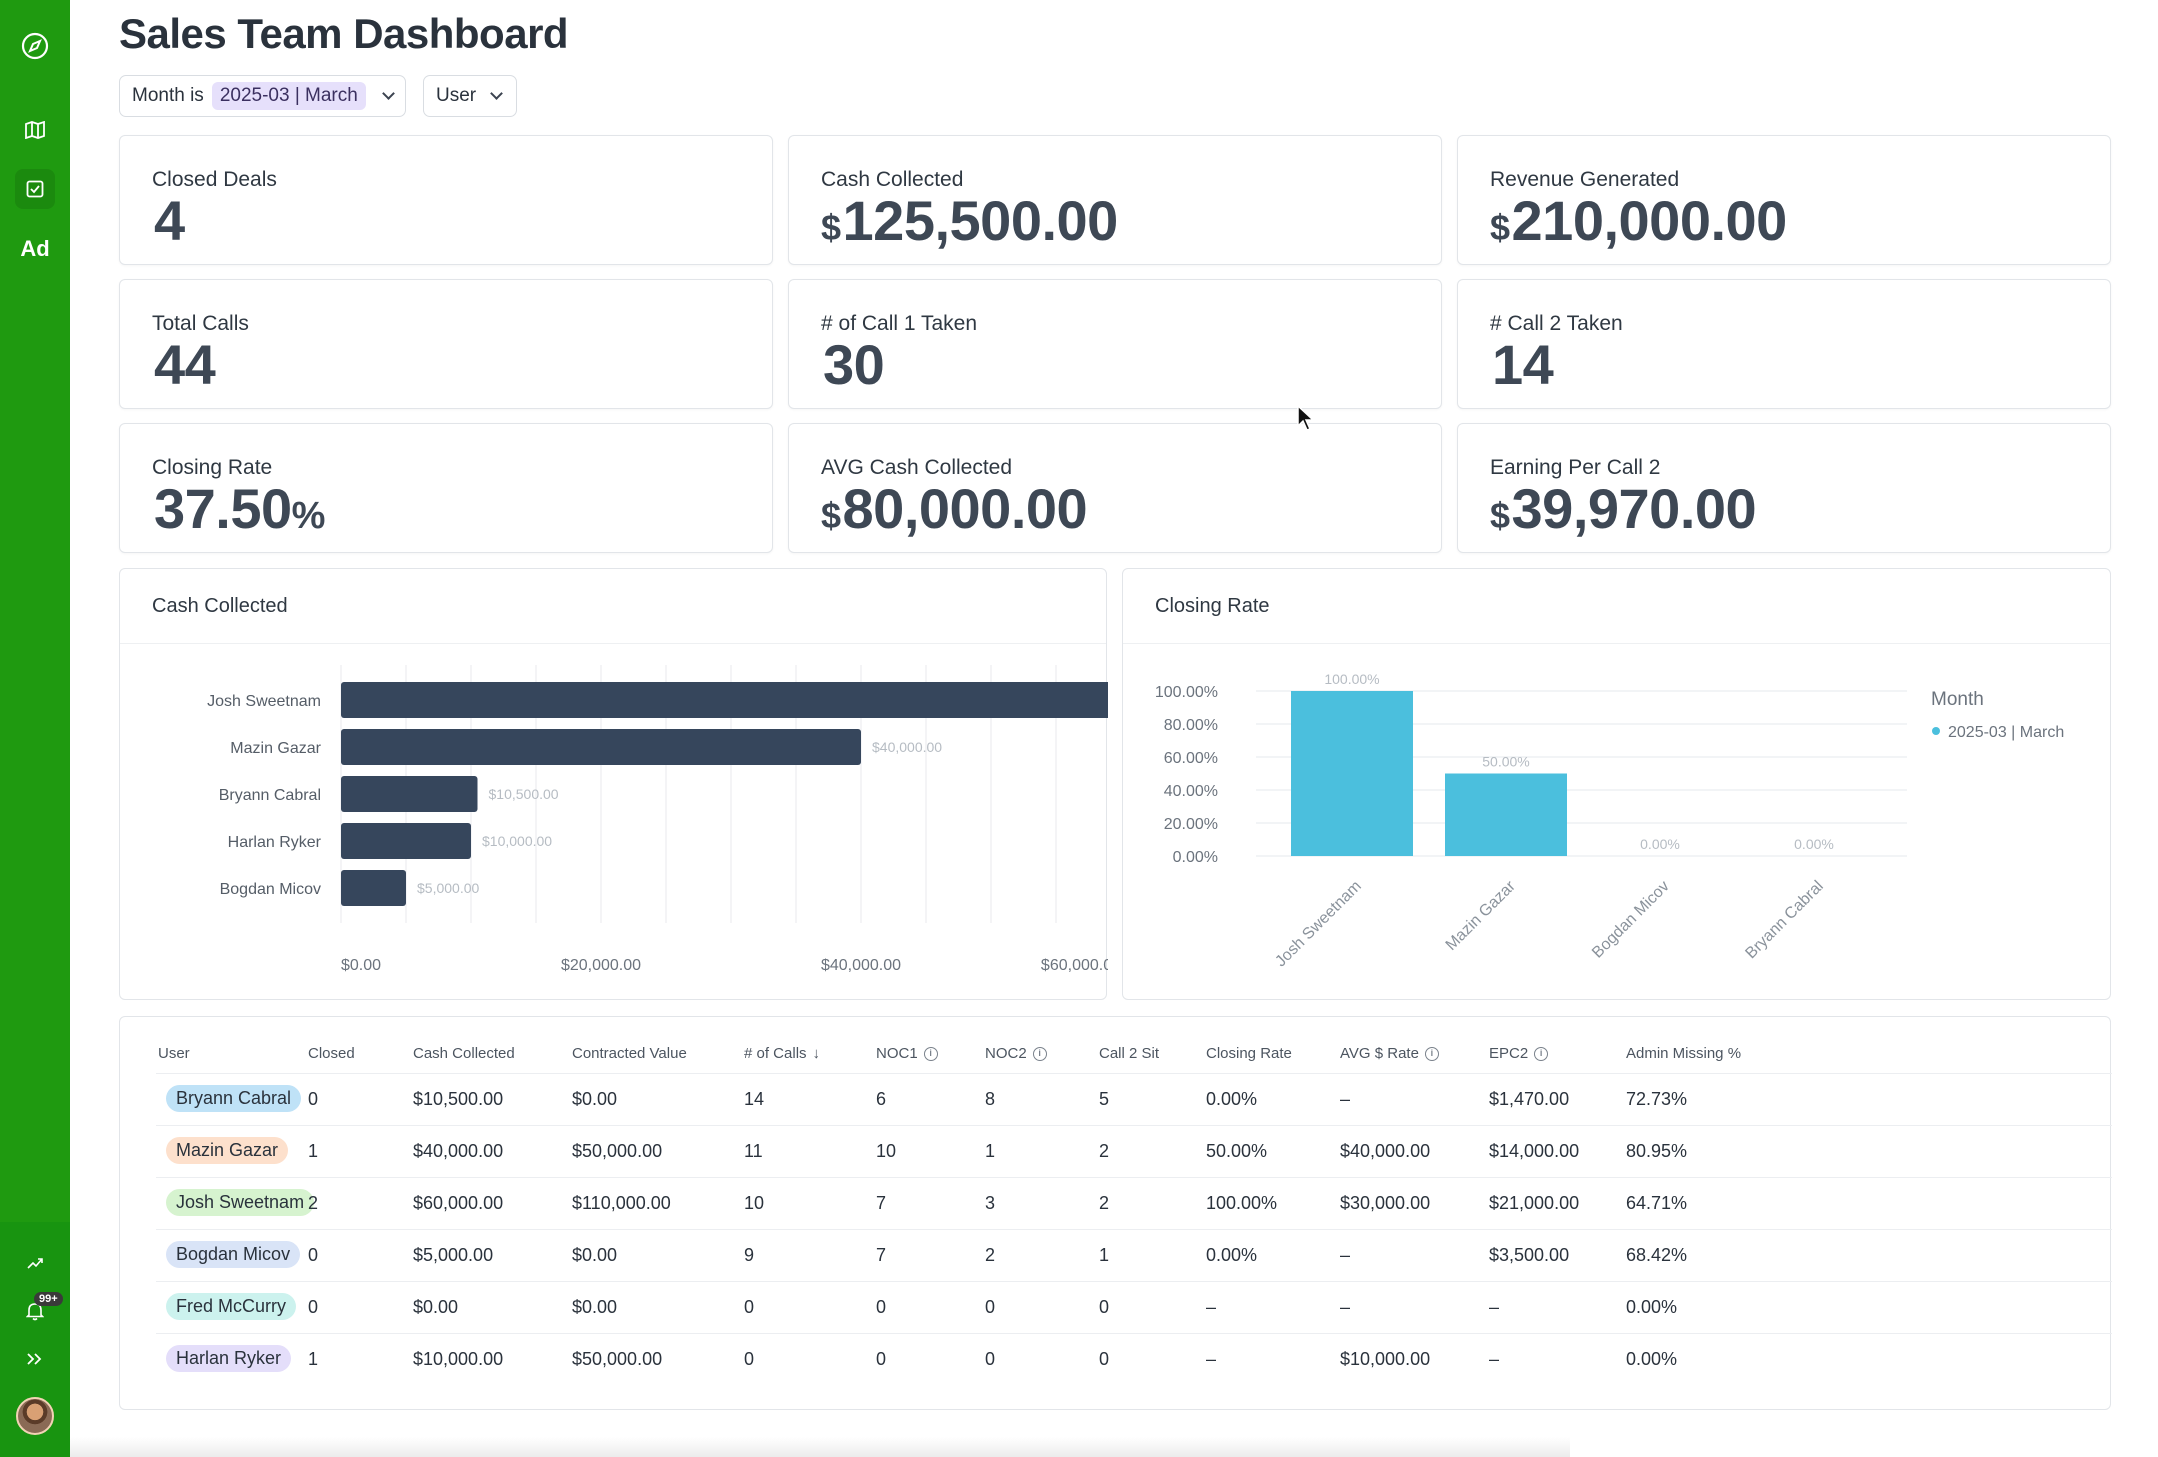  I want to click on cell-contracted-value: $50,000.00, so click(617, 1151).